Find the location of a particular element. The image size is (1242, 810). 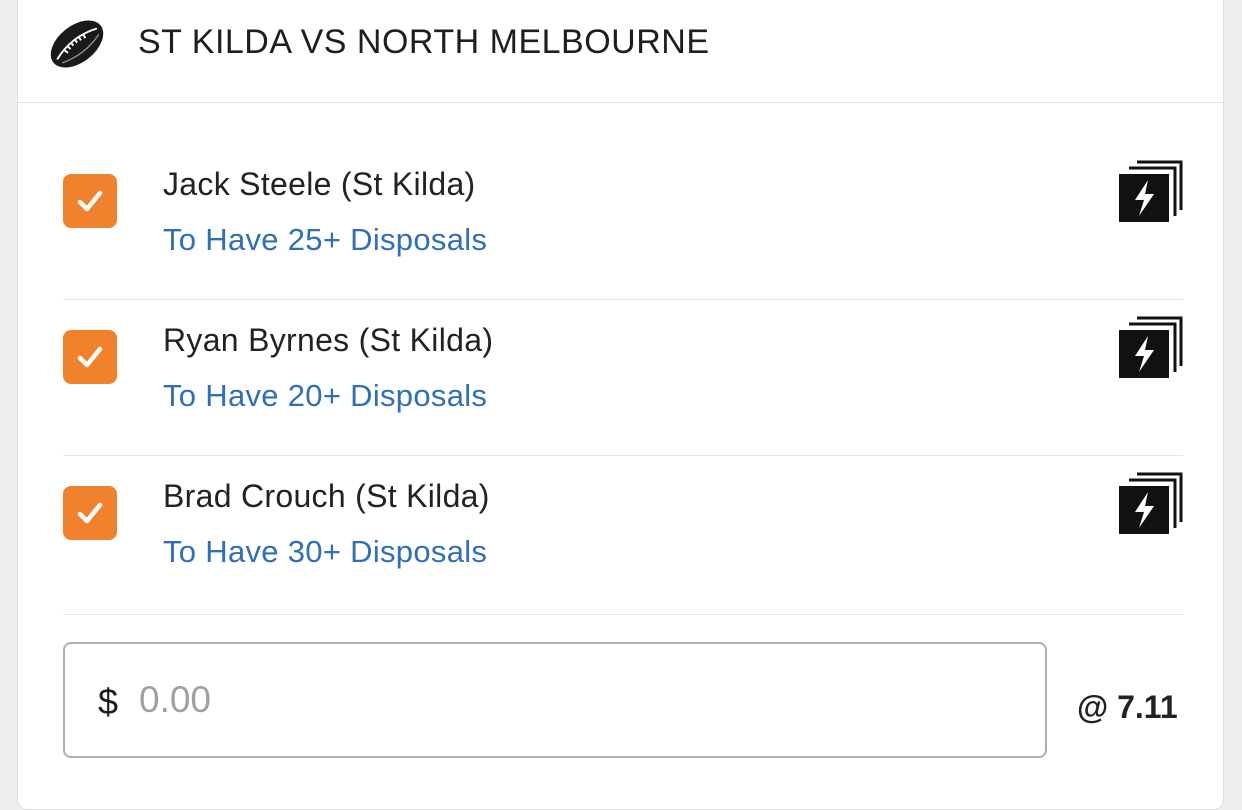

currency-symbol: $ is located at coordinates (108, 701).